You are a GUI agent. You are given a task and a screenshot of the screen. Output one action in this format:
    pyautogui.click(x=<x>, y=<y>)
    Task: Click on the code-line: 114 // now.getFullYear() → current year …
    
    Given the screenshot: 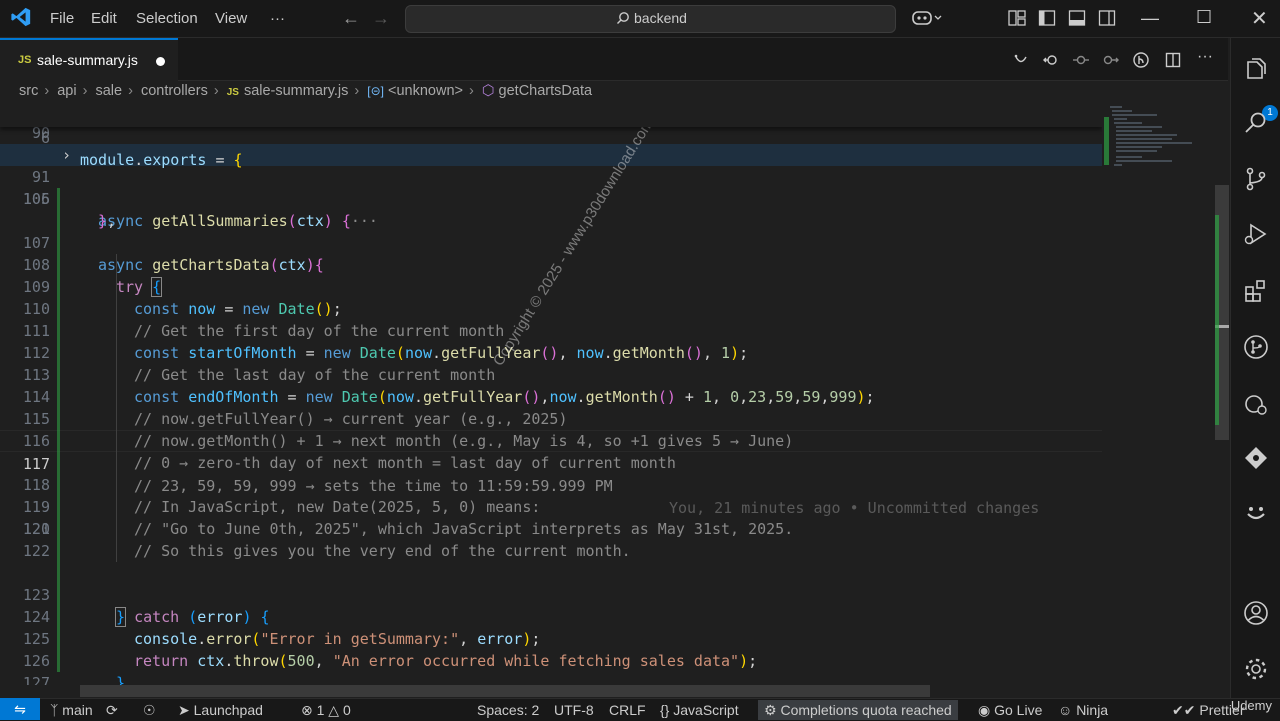 What is the action you would take?
    pyautogui.click(x=551, y=396)
    